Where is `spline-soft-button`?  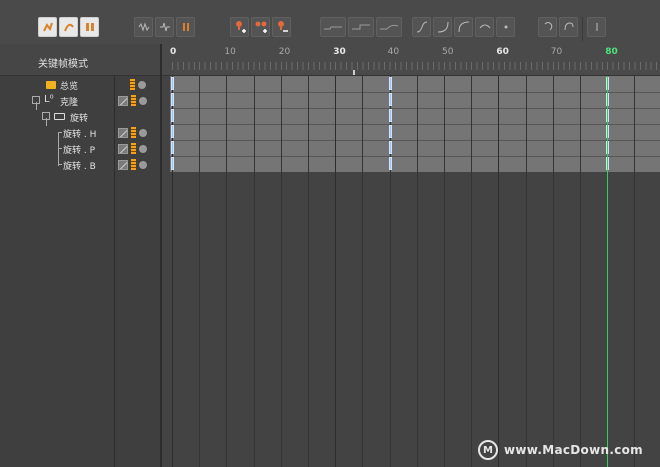
spline-soft-button is located at coordinates (421, 27).